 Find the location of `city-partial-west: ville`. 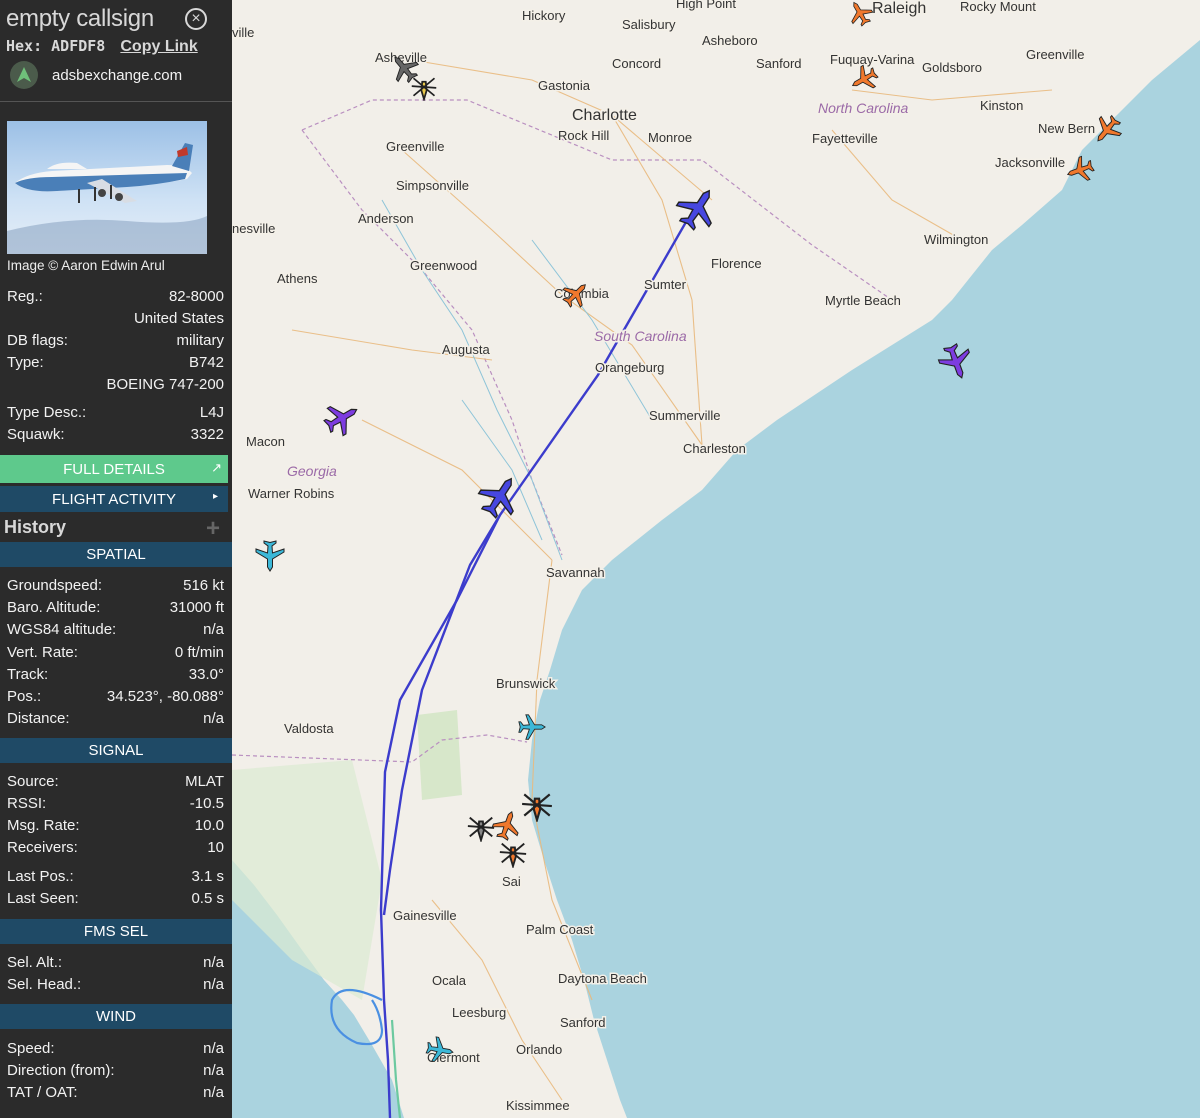

city-partial-west: ville is located at coordinates (243, 32).